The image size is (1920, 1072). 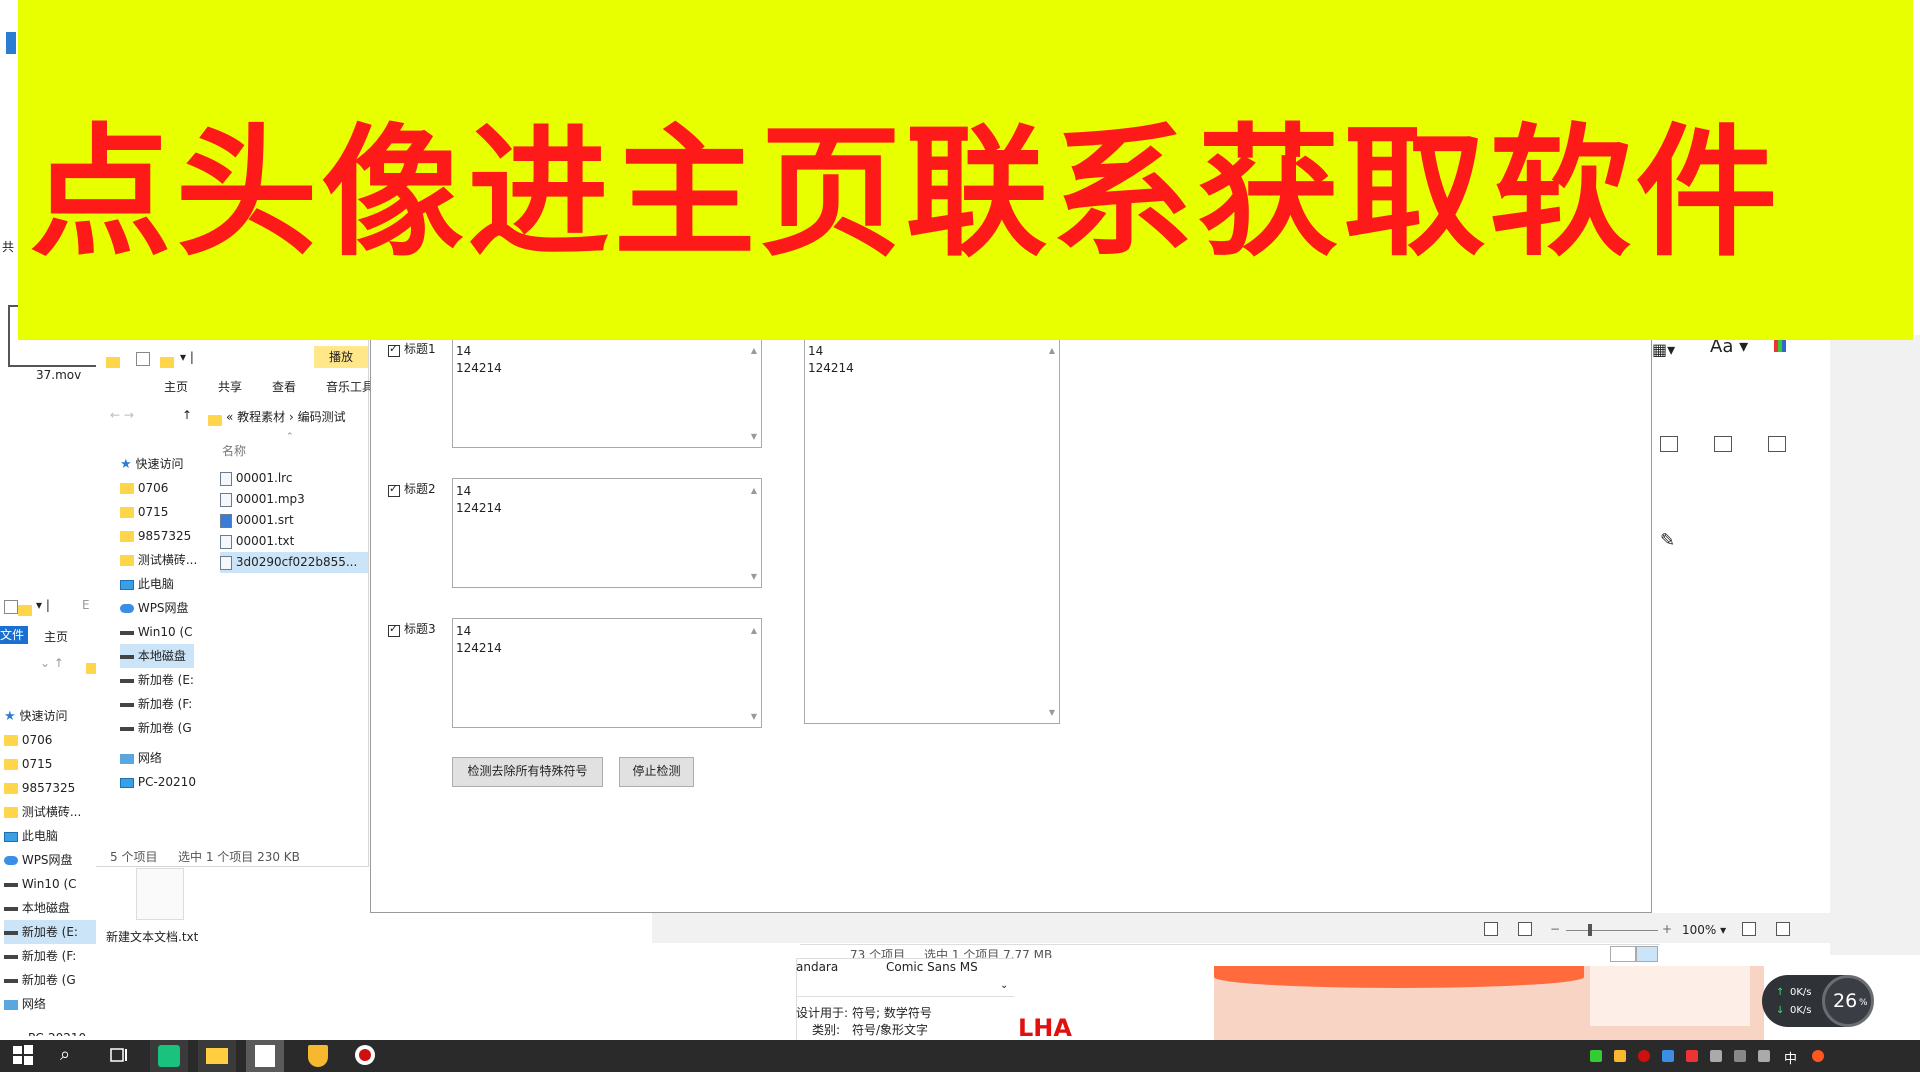 I want to click on row-1-textarea: 14 124214 ▲ ▼, so click(x=607, y=393).